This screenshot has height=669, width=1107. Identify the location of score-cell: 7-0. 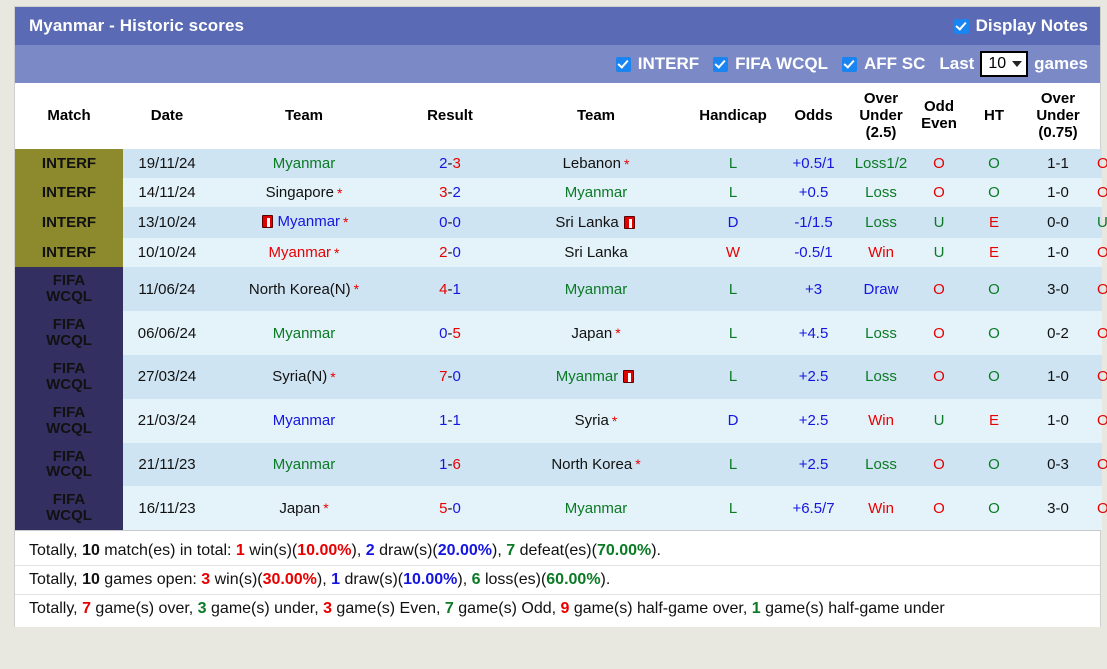
(450, 376).